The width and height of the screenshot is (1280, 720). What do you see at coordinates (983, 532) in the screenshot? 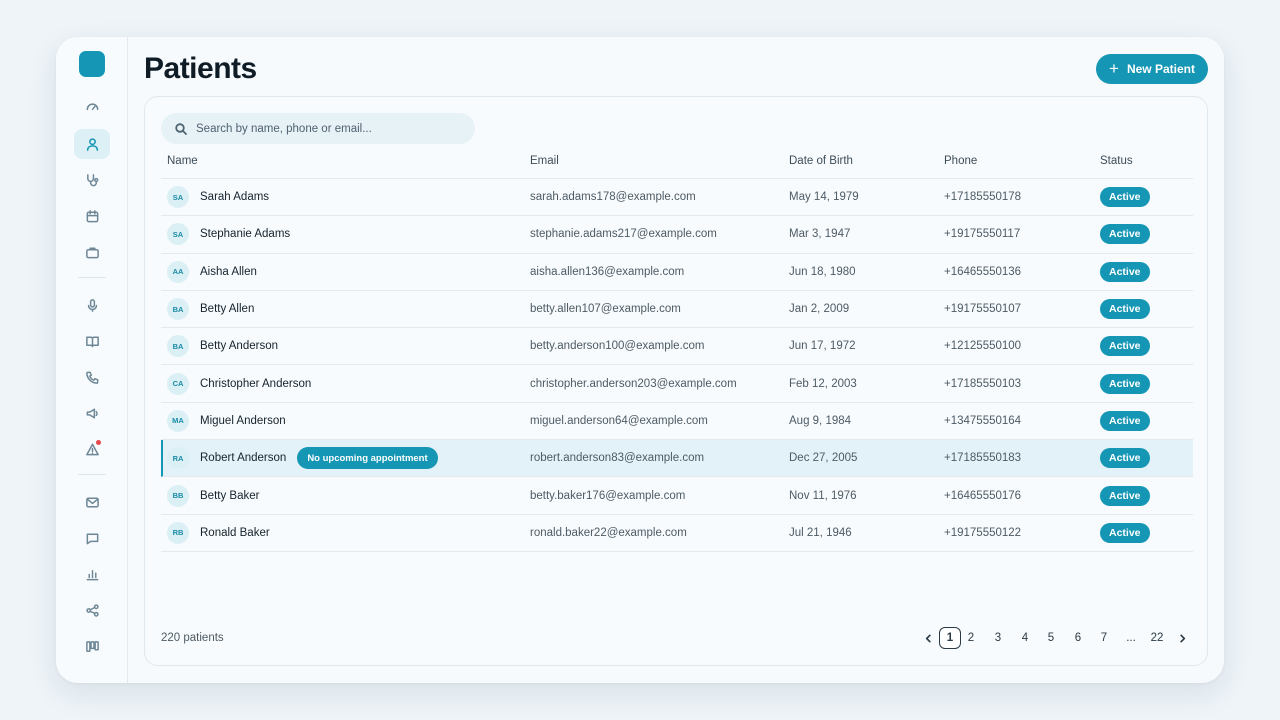
I see `phone-cell: +19175550122` at bounding box center [983, 532].